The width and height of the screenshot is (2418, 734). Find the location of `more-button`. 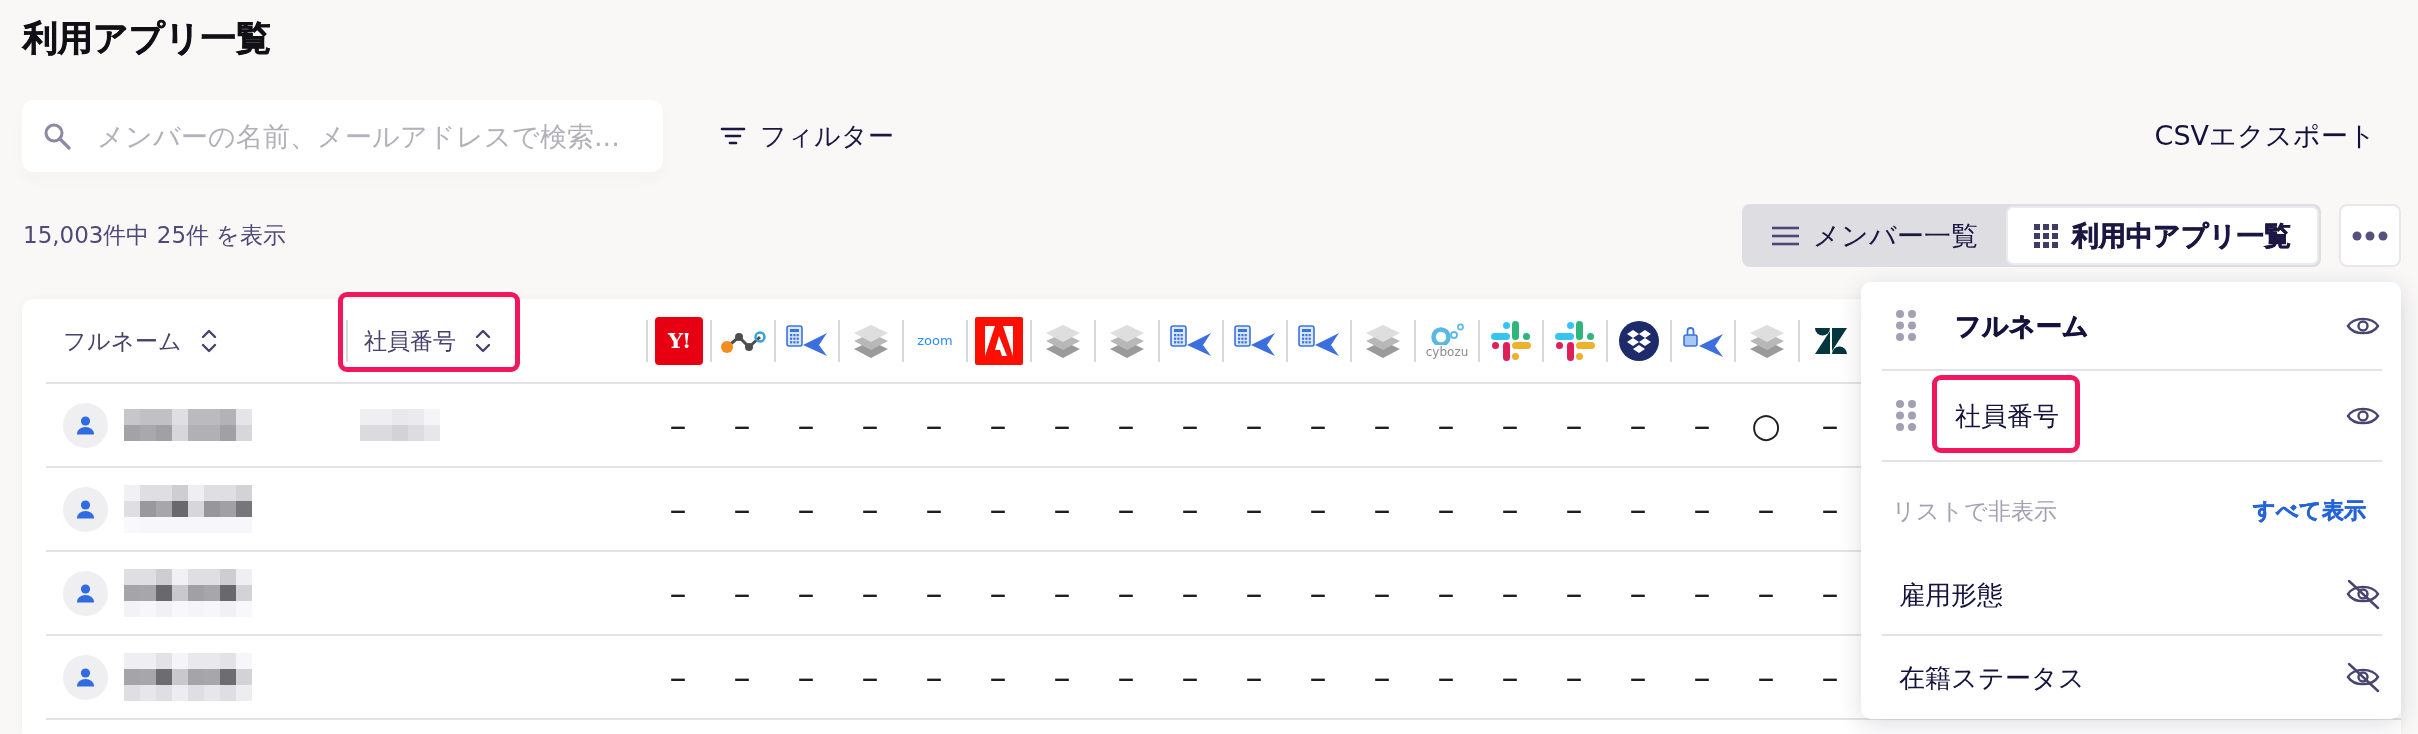

more-button is located at coordinates (2370, 235).